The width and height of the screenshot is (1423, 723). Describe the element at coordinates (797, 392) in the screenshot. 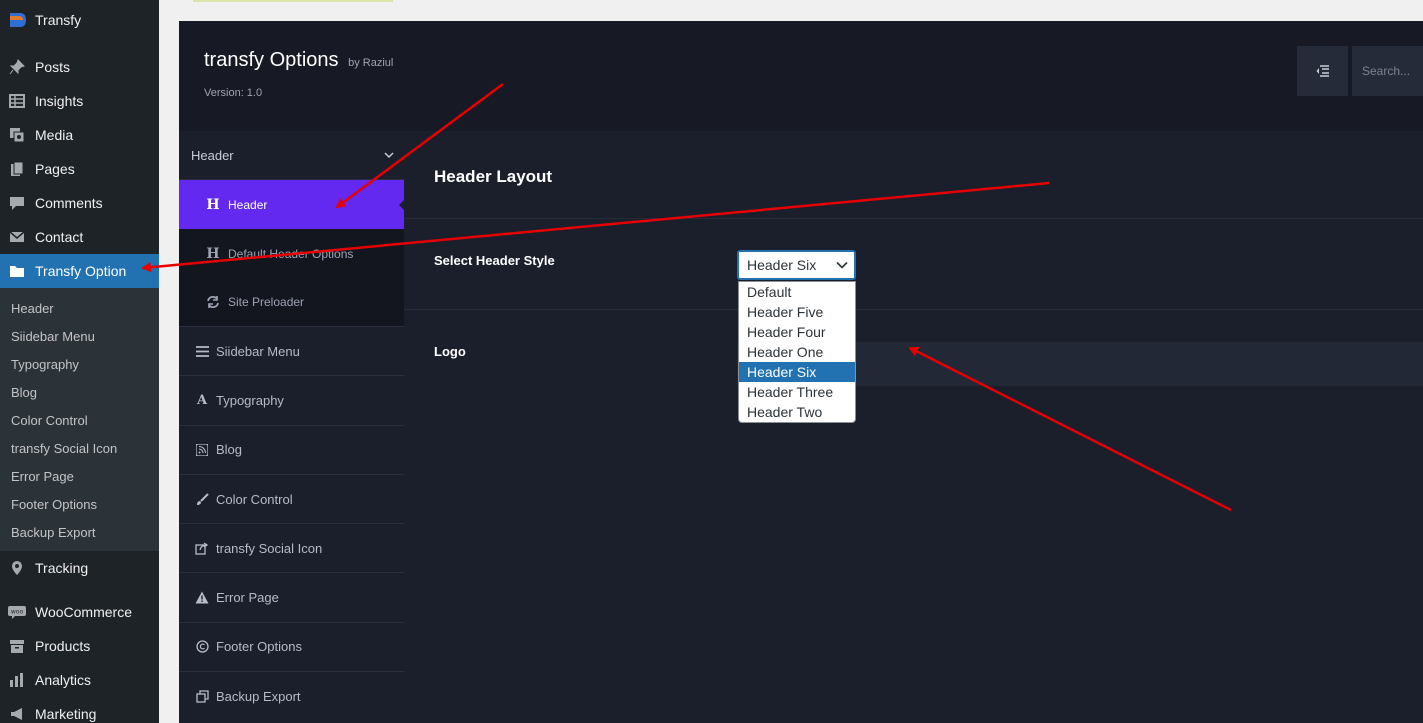

I see `dropdown-option: Header Three` at that location.